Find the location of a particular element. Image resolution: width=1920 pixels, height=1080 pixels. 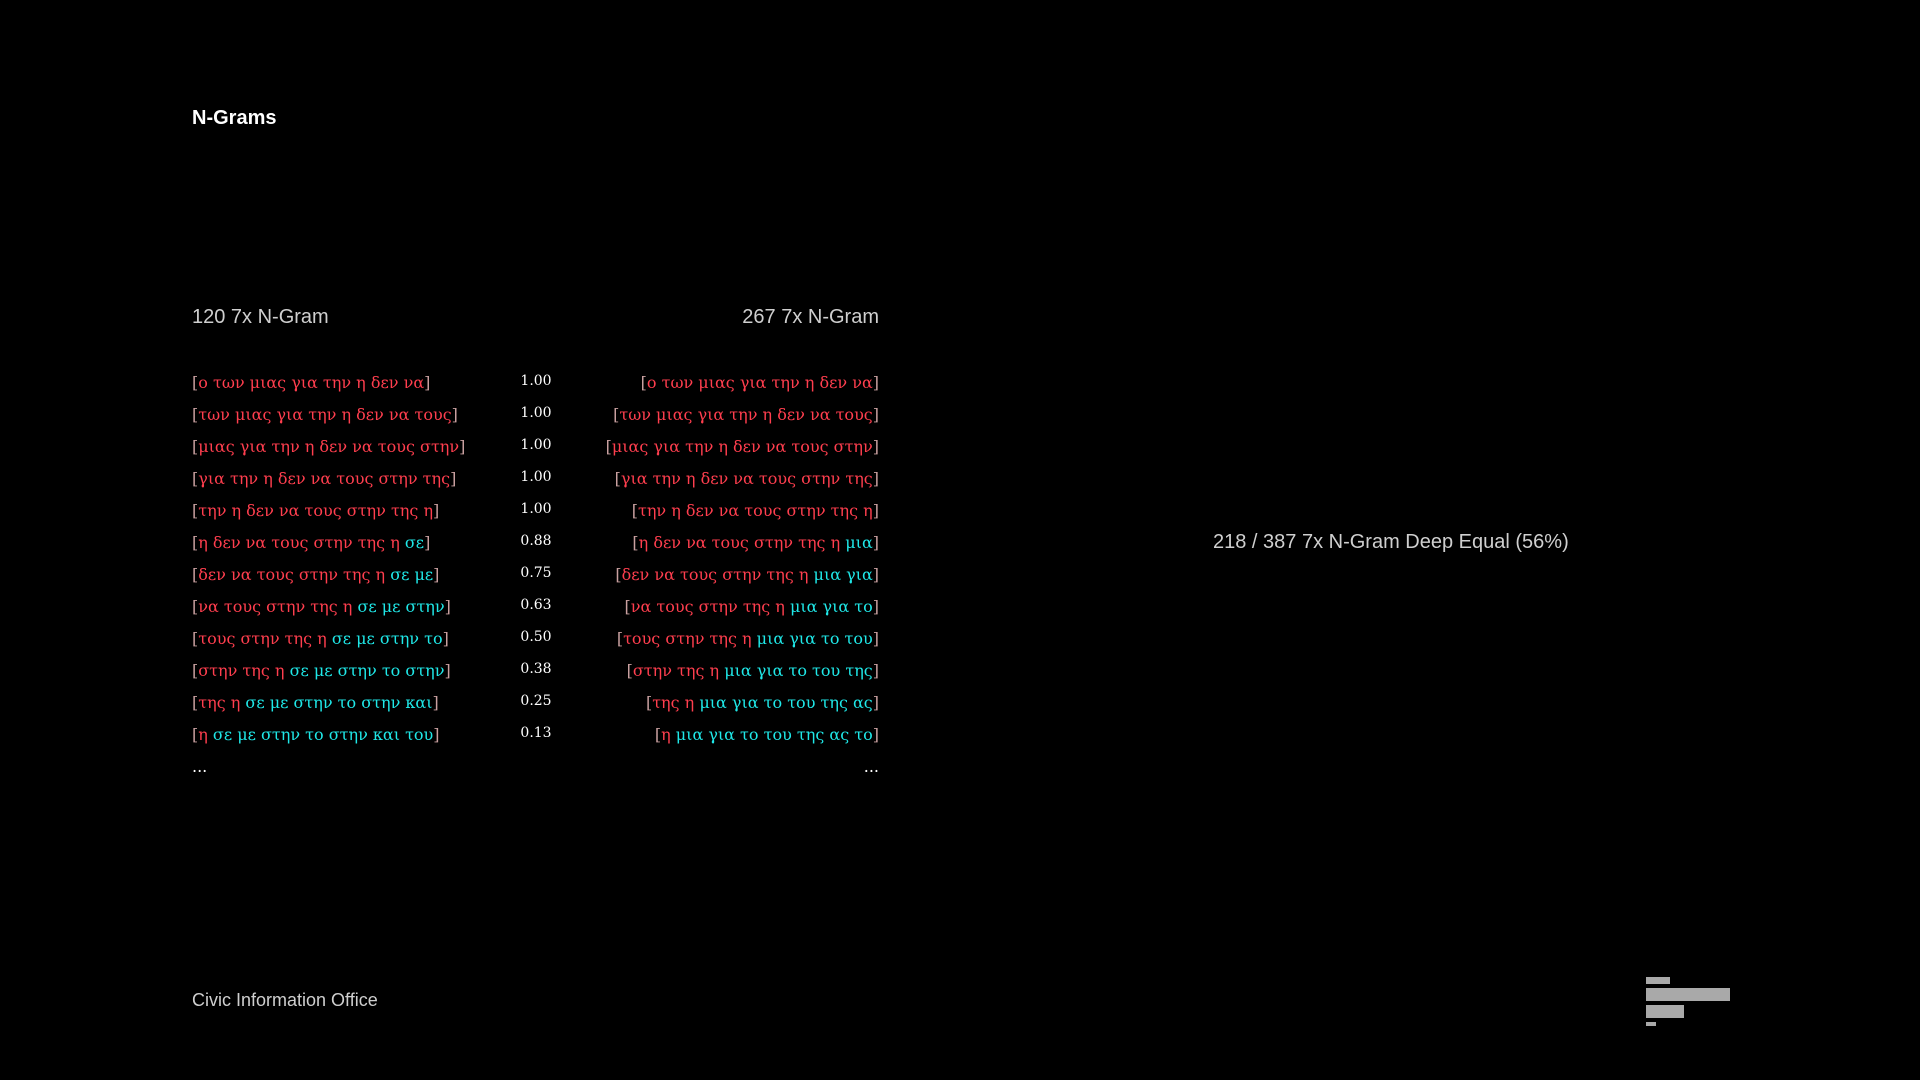

left-ngram: [να τους στην της η σε με στην] is located at coordinates (321, 607).